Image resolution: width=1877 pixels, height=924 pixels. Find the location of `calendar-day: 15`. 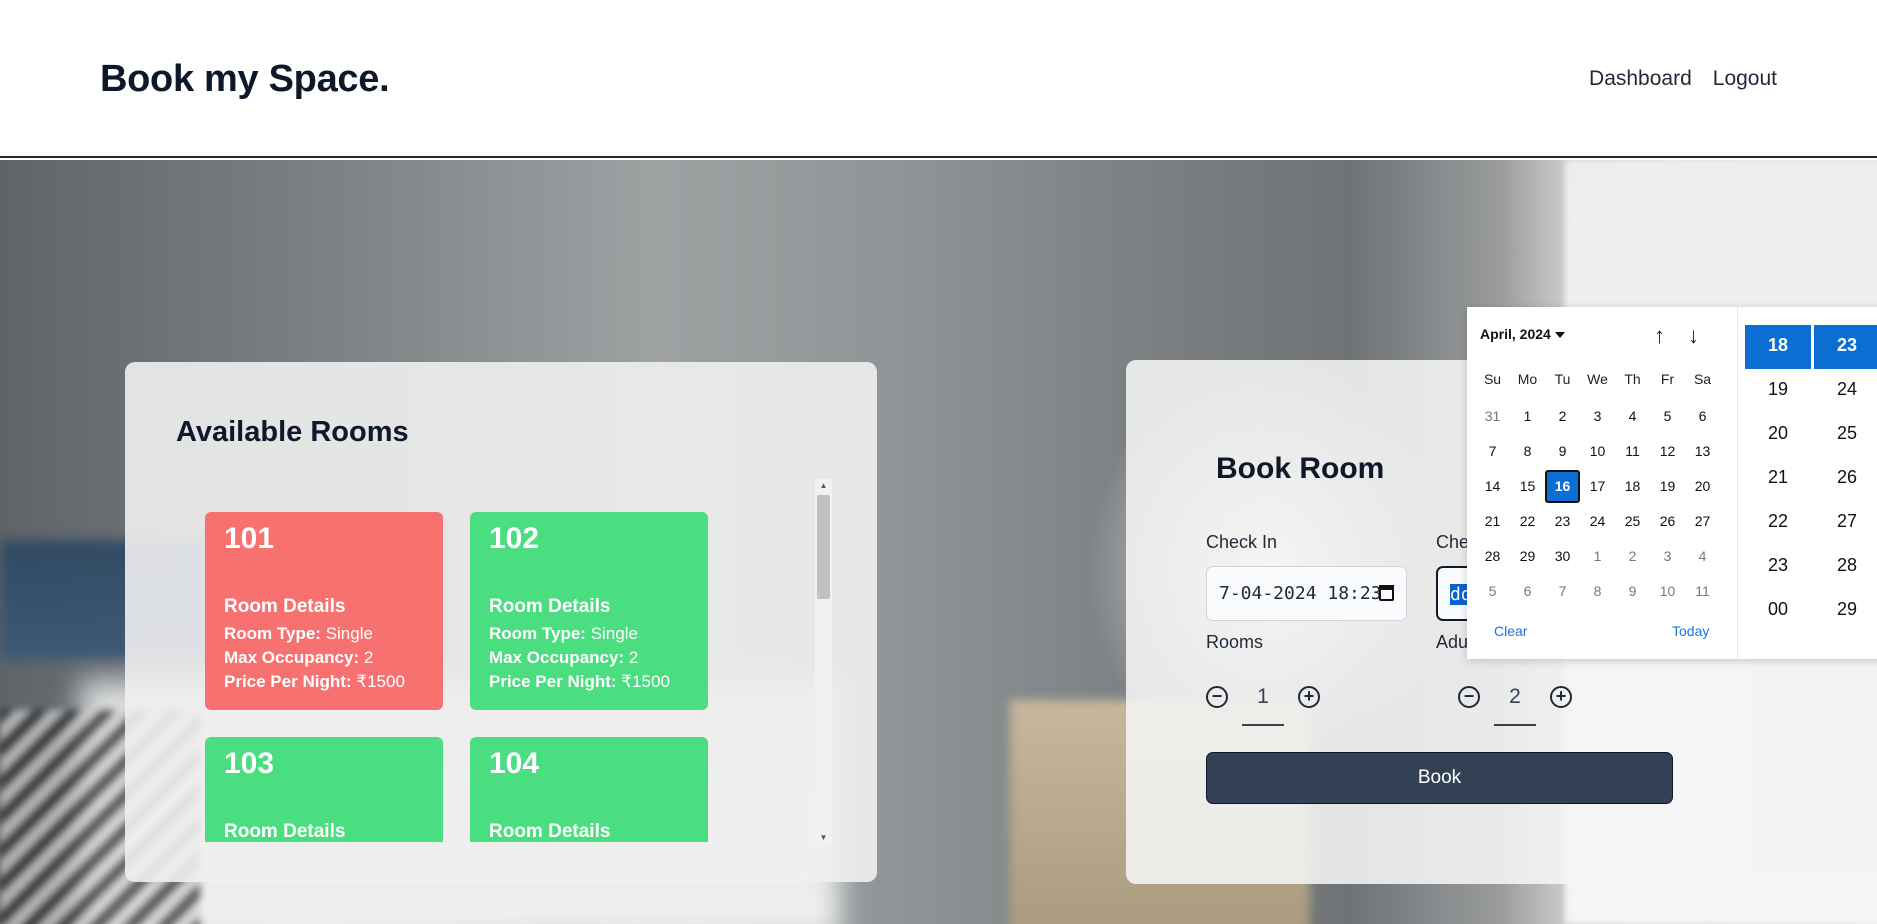

calendar-day: 15 is located at coordinates (1527, 486).